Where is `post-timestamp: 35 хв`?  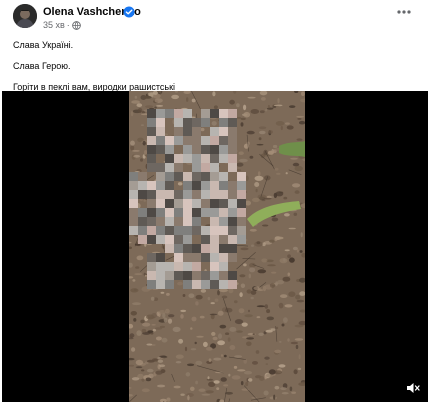 post-timestamp: 35 хв is located at coordinates (54, 25).